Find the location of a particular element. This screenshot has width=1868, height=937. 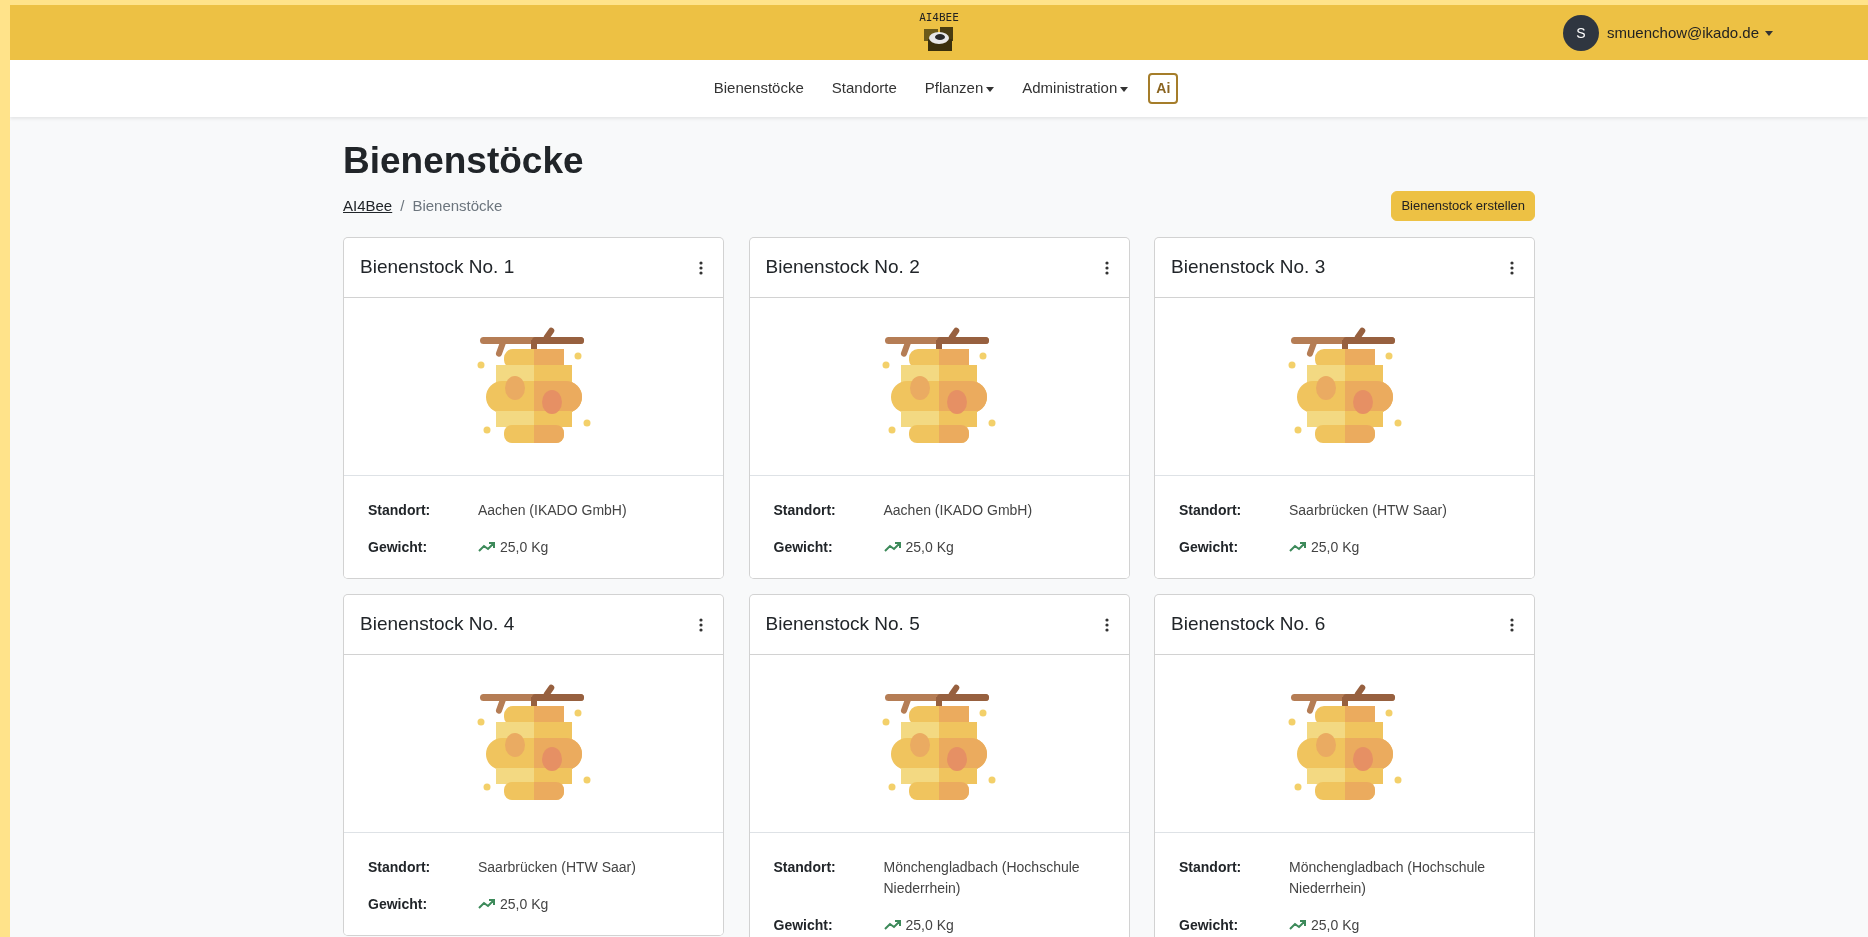

nav-link: Standorte is located at coordinates (864, 88).